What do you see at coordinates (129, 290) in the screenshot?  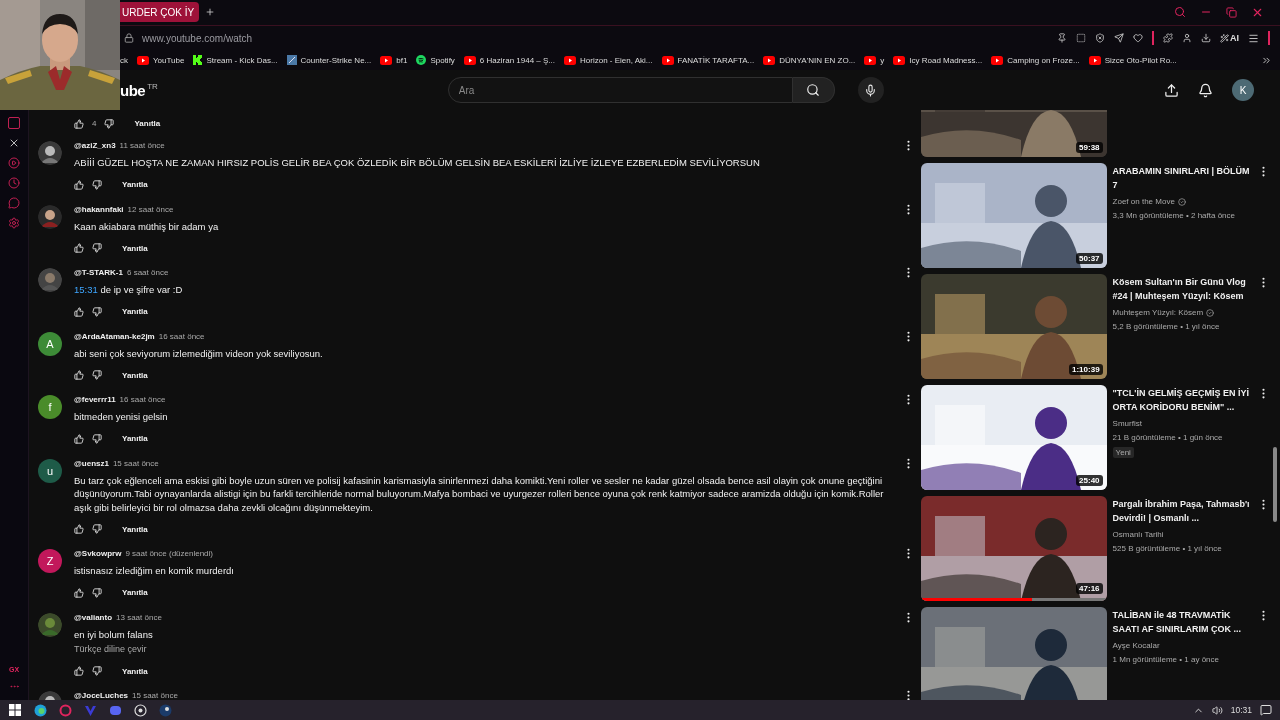 I see `comment-text: 15:31 de ip ve şifre var :D` at bounding box center [129, 290].